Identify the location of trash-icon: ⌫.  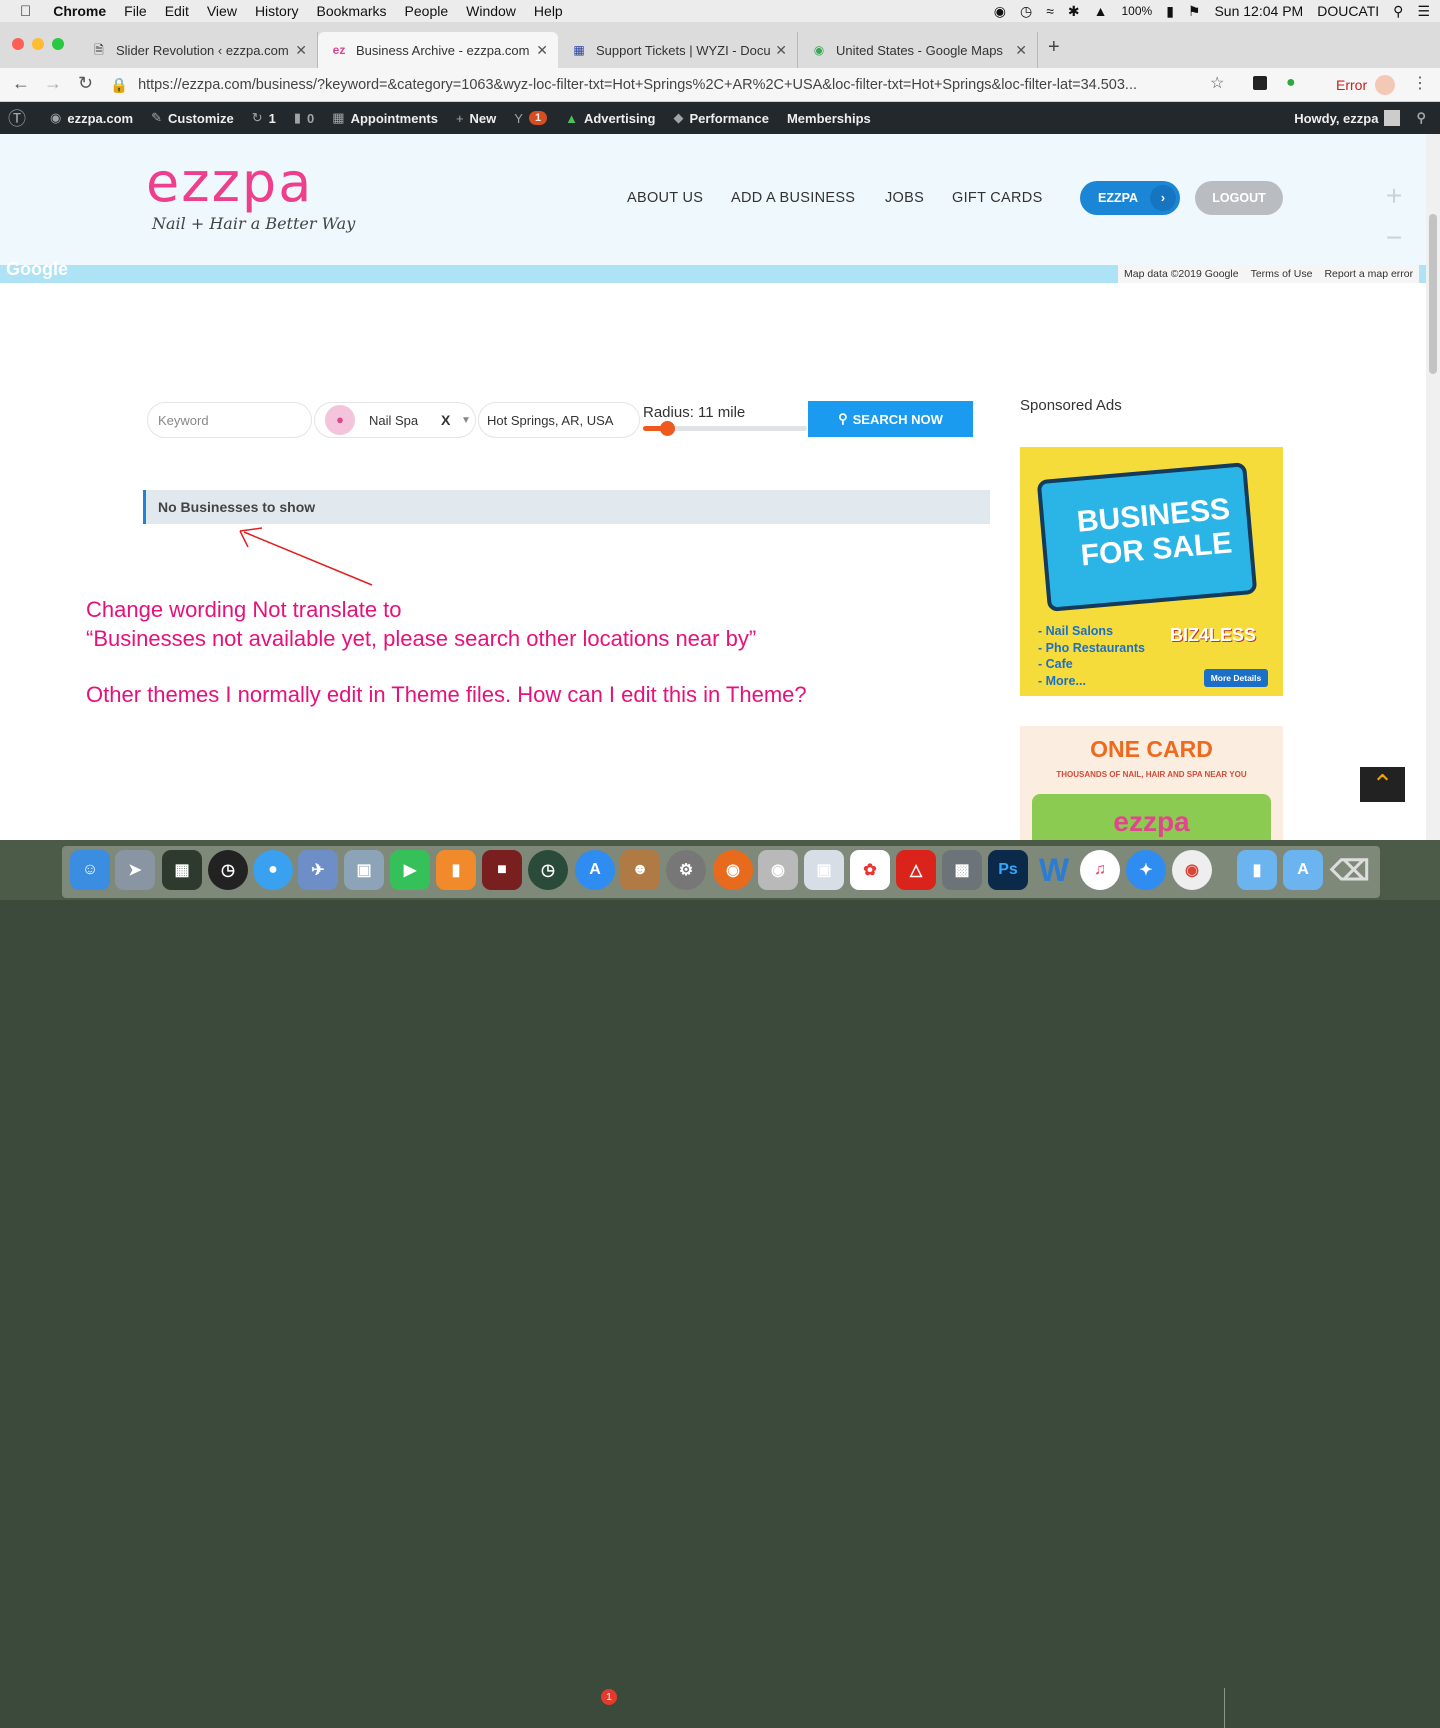
(1350, 870).